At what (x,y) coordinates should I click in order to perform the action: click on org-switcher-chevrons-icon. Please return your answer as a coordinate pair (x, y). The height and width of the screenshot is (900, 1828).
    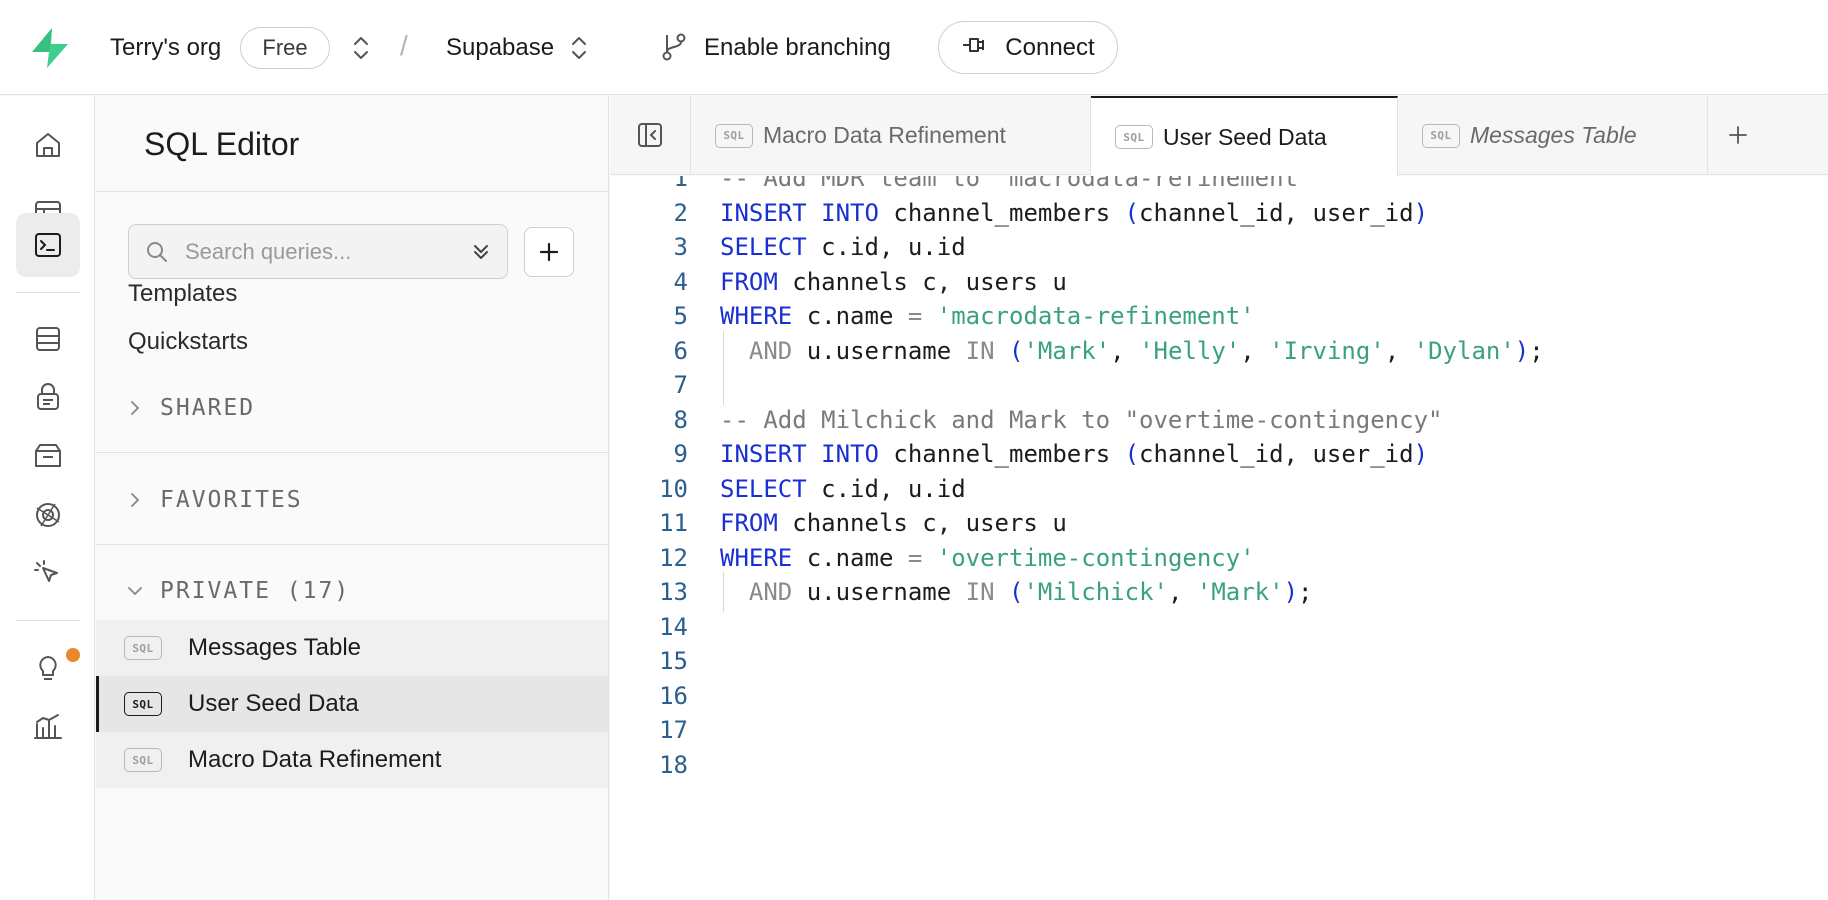
    Looking at the image, I should click on (361, 48).